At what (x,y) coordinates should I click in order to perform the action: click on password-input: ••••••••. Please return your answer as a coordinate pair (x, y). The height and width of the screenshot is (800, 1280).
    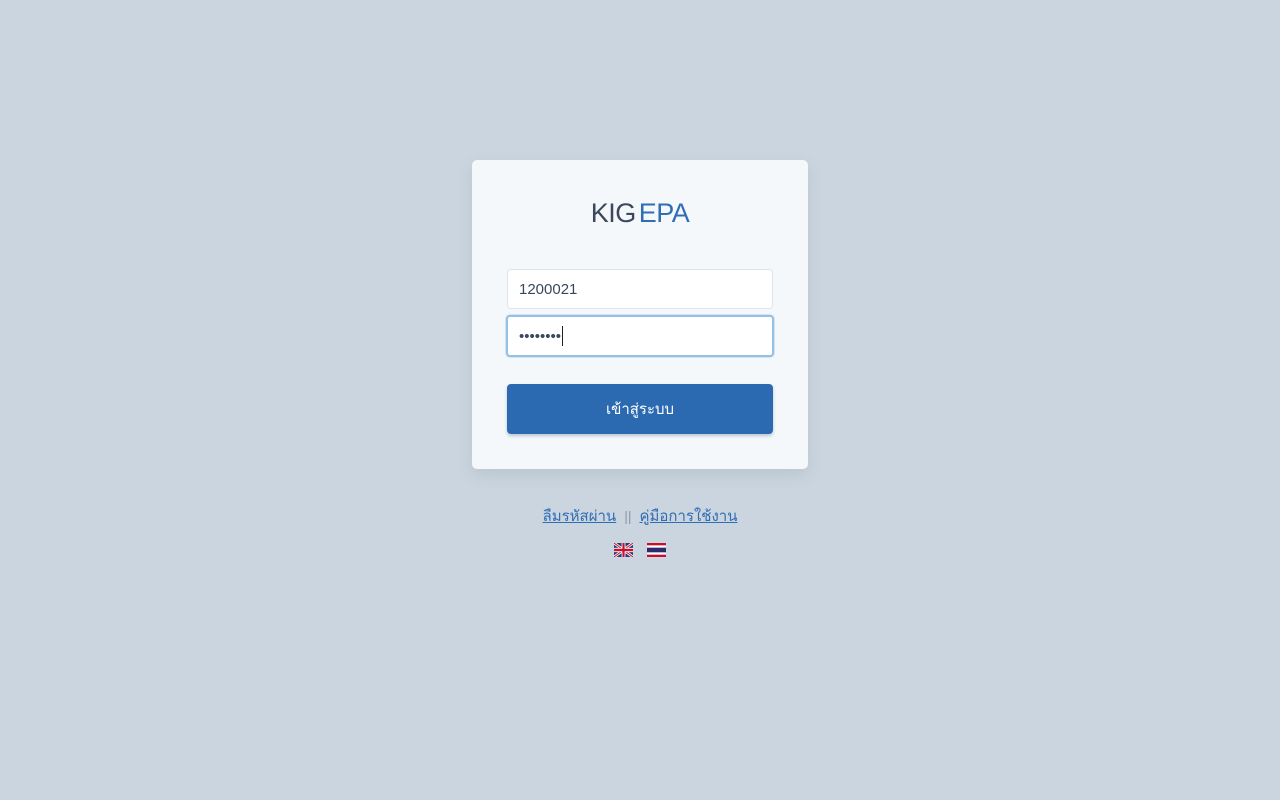
    Looking at the image, I should click on (640, 336).